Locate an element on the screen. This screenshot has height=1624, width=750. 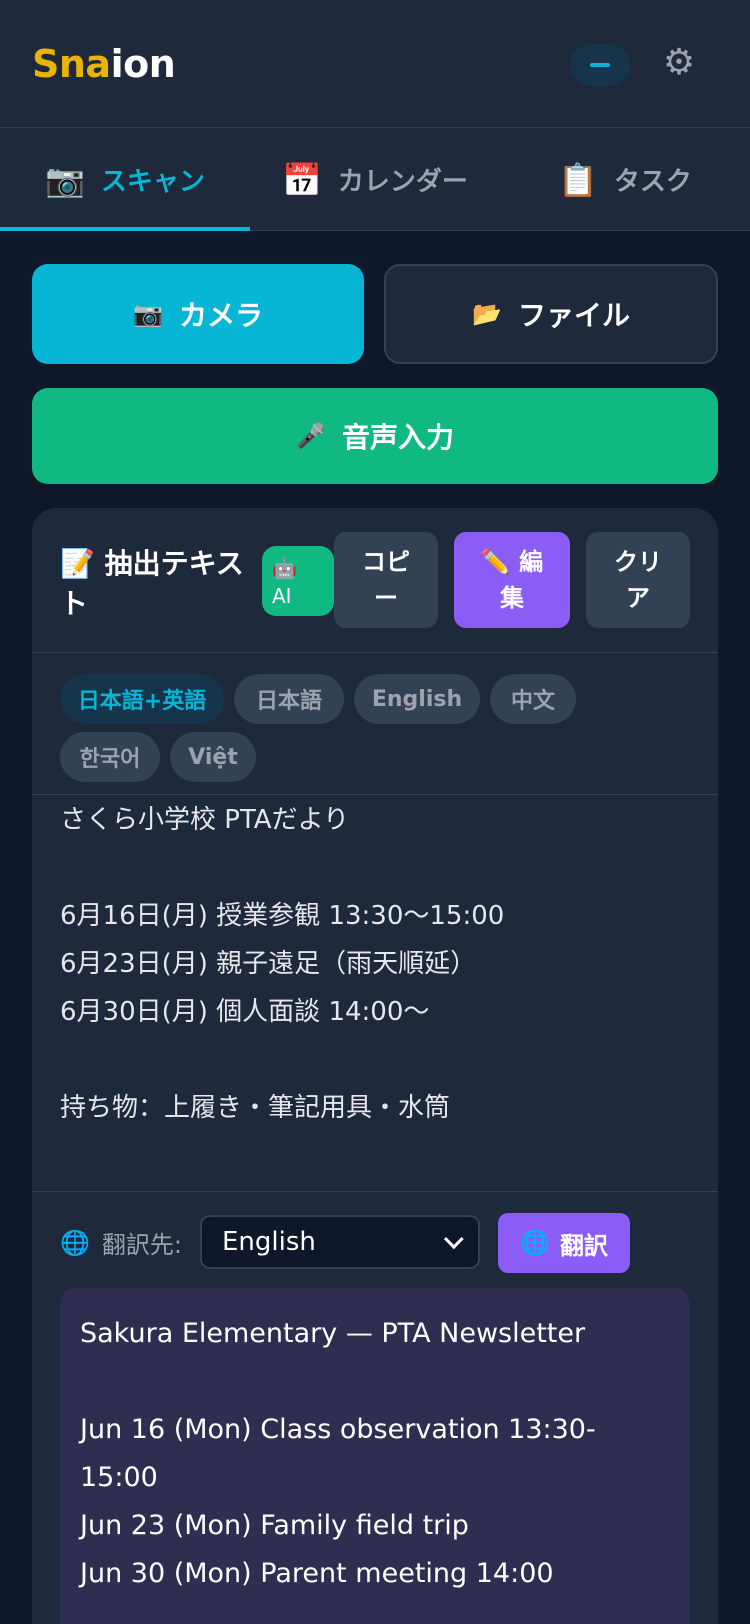
tab-label: スキャン is located at coordinates (152, 182).